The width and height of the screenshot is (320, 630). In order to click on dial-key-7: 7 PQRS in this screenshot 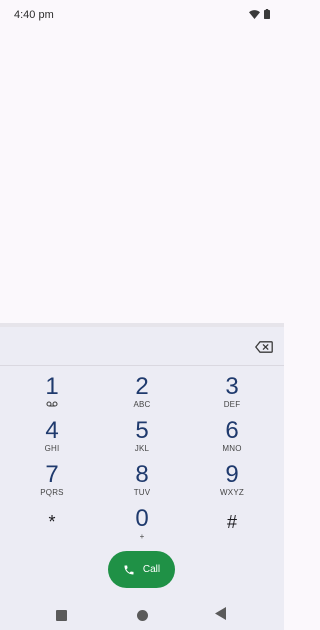, I will do `click(52, 484)`.